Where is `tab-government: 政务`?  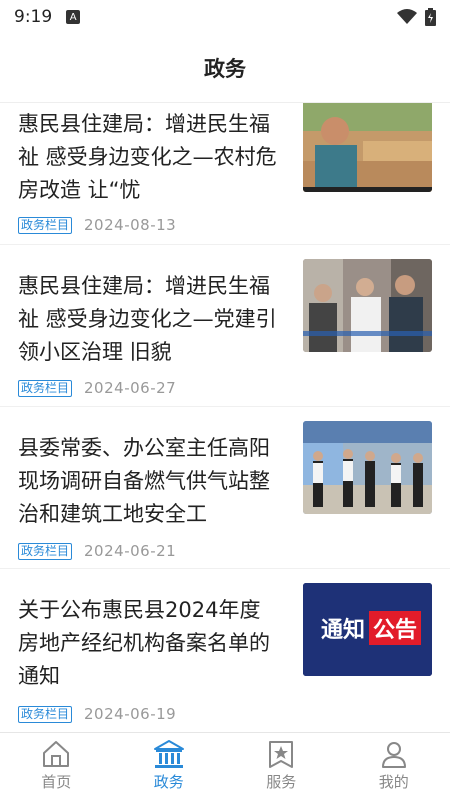 tab-government: 政务 is located at coordinates (169, 767).